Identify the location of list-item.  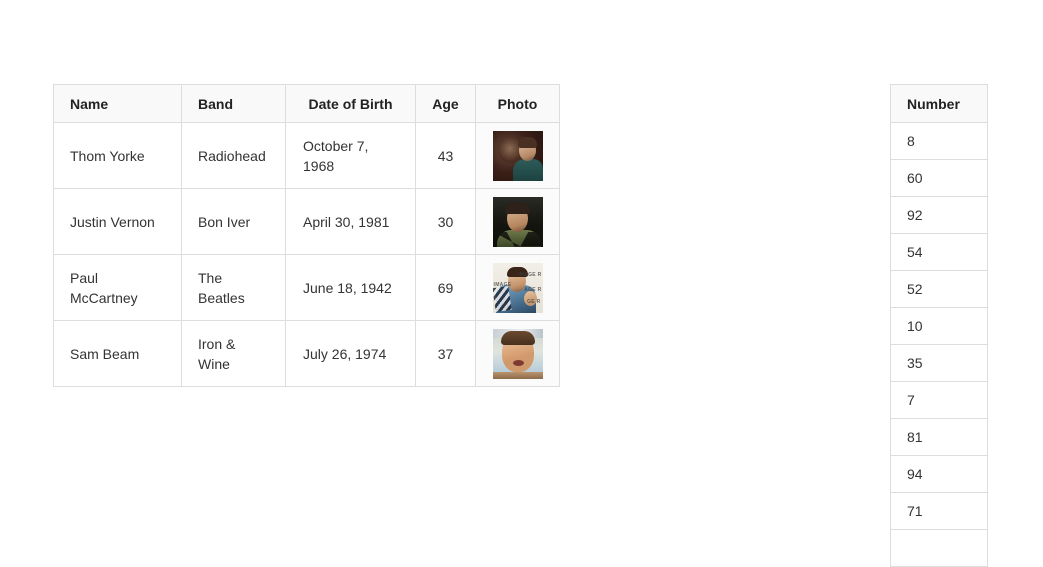
(939, 548).